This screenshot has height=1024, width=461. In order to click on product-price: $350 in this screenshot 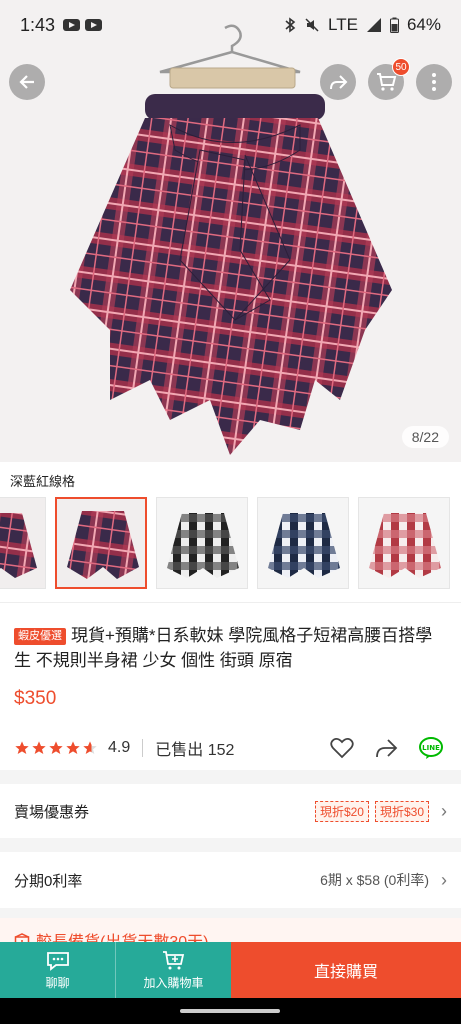, I will do `click(35, 698)`.